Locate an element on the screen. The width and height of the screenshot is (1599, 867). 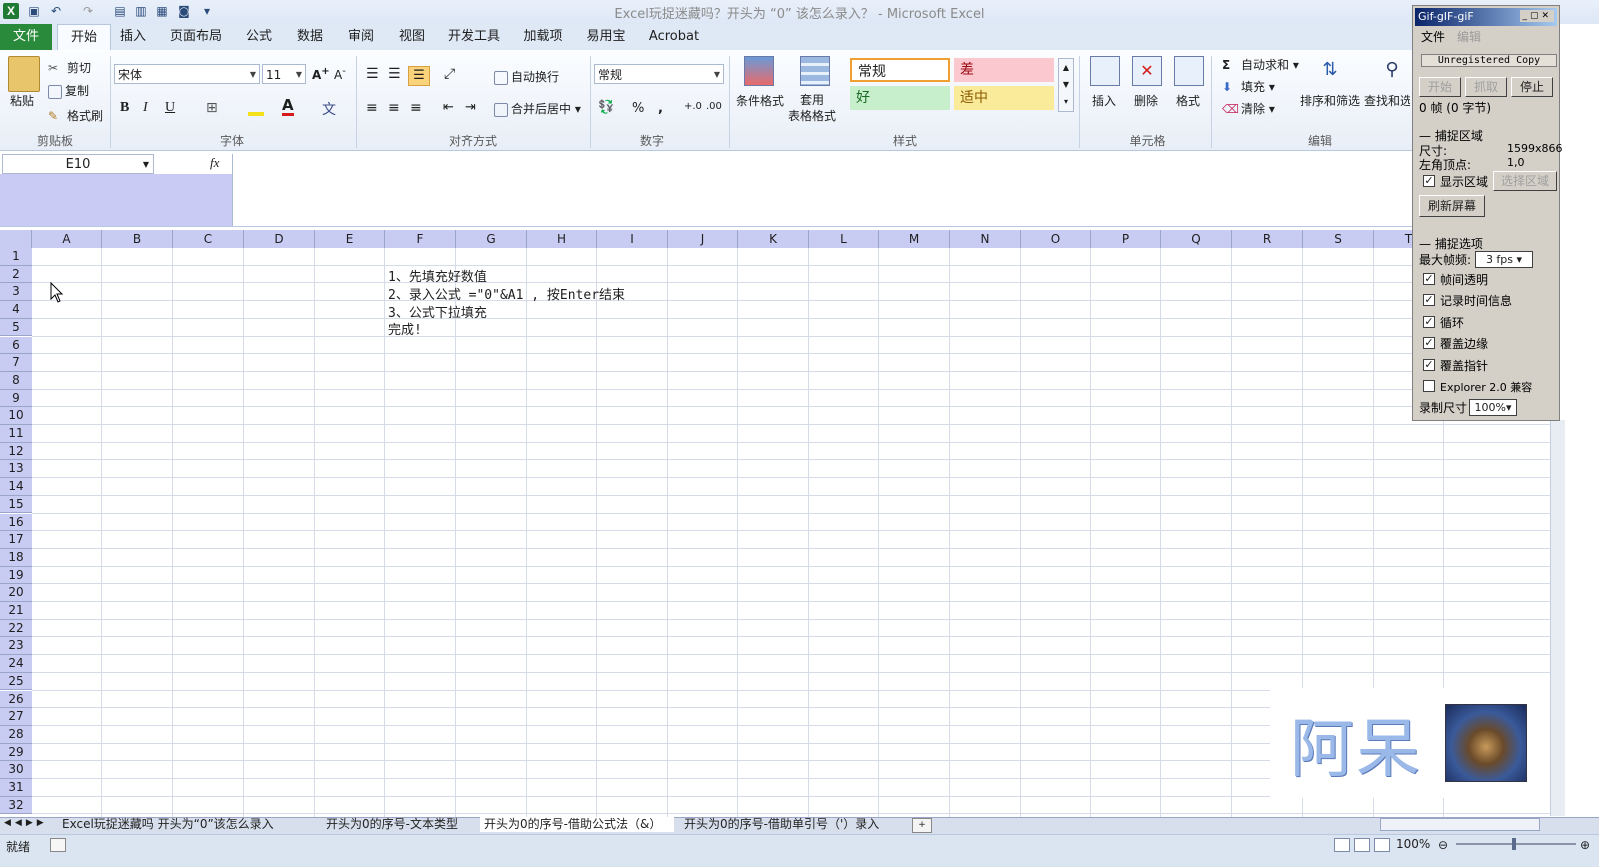
grow-font-icon: A+ is located at coordinates (321, 74).